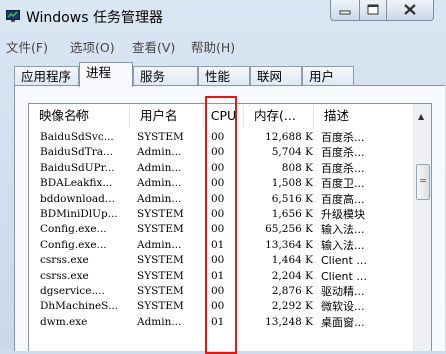 The height and width of the screenshot is (354, 446). Describe the element at coordinates (328, 76) in the screenshot. I see `tab-users: 用户` at that location.